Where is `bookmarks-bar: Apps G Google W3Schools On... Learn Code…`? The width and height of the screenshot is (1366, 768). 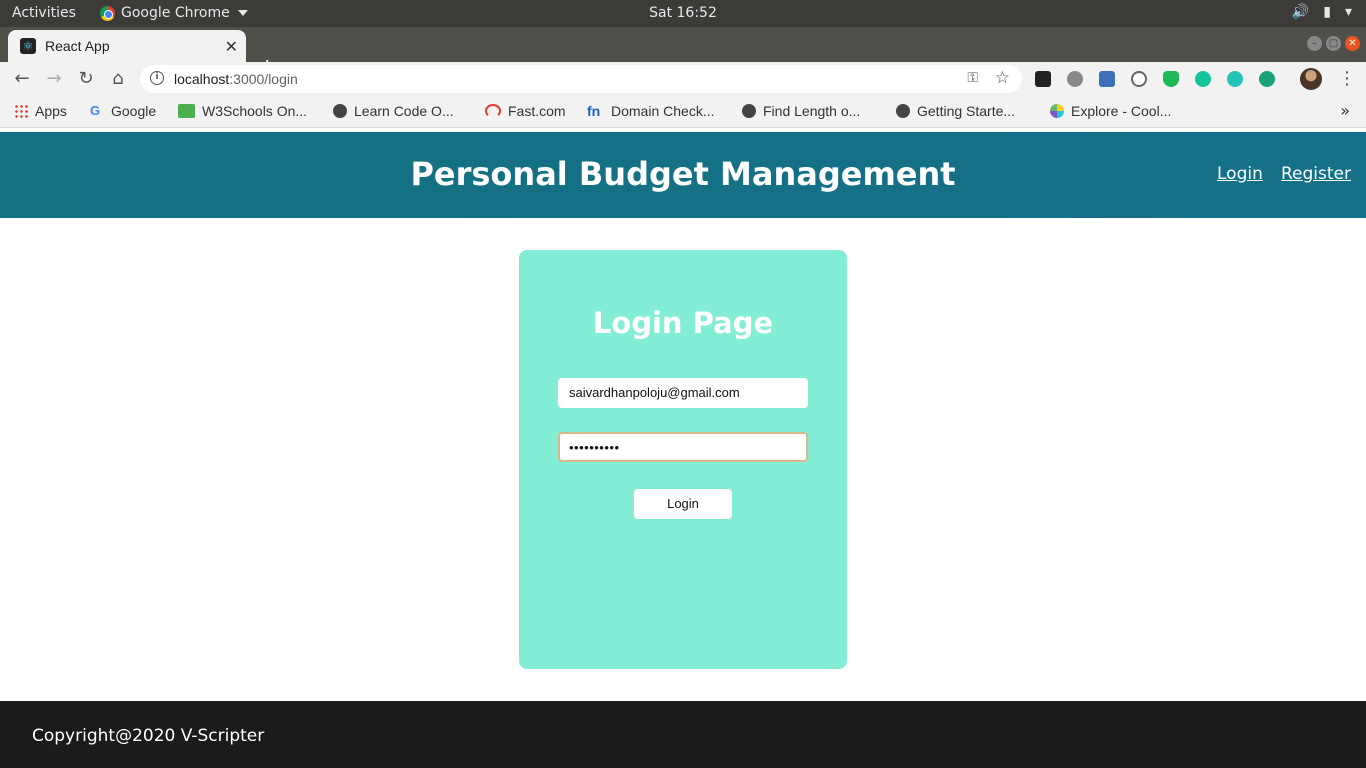
bookmarks-bar: Apps G Google W3Schools On... Learn Code… is located at coordinates (683, 112).